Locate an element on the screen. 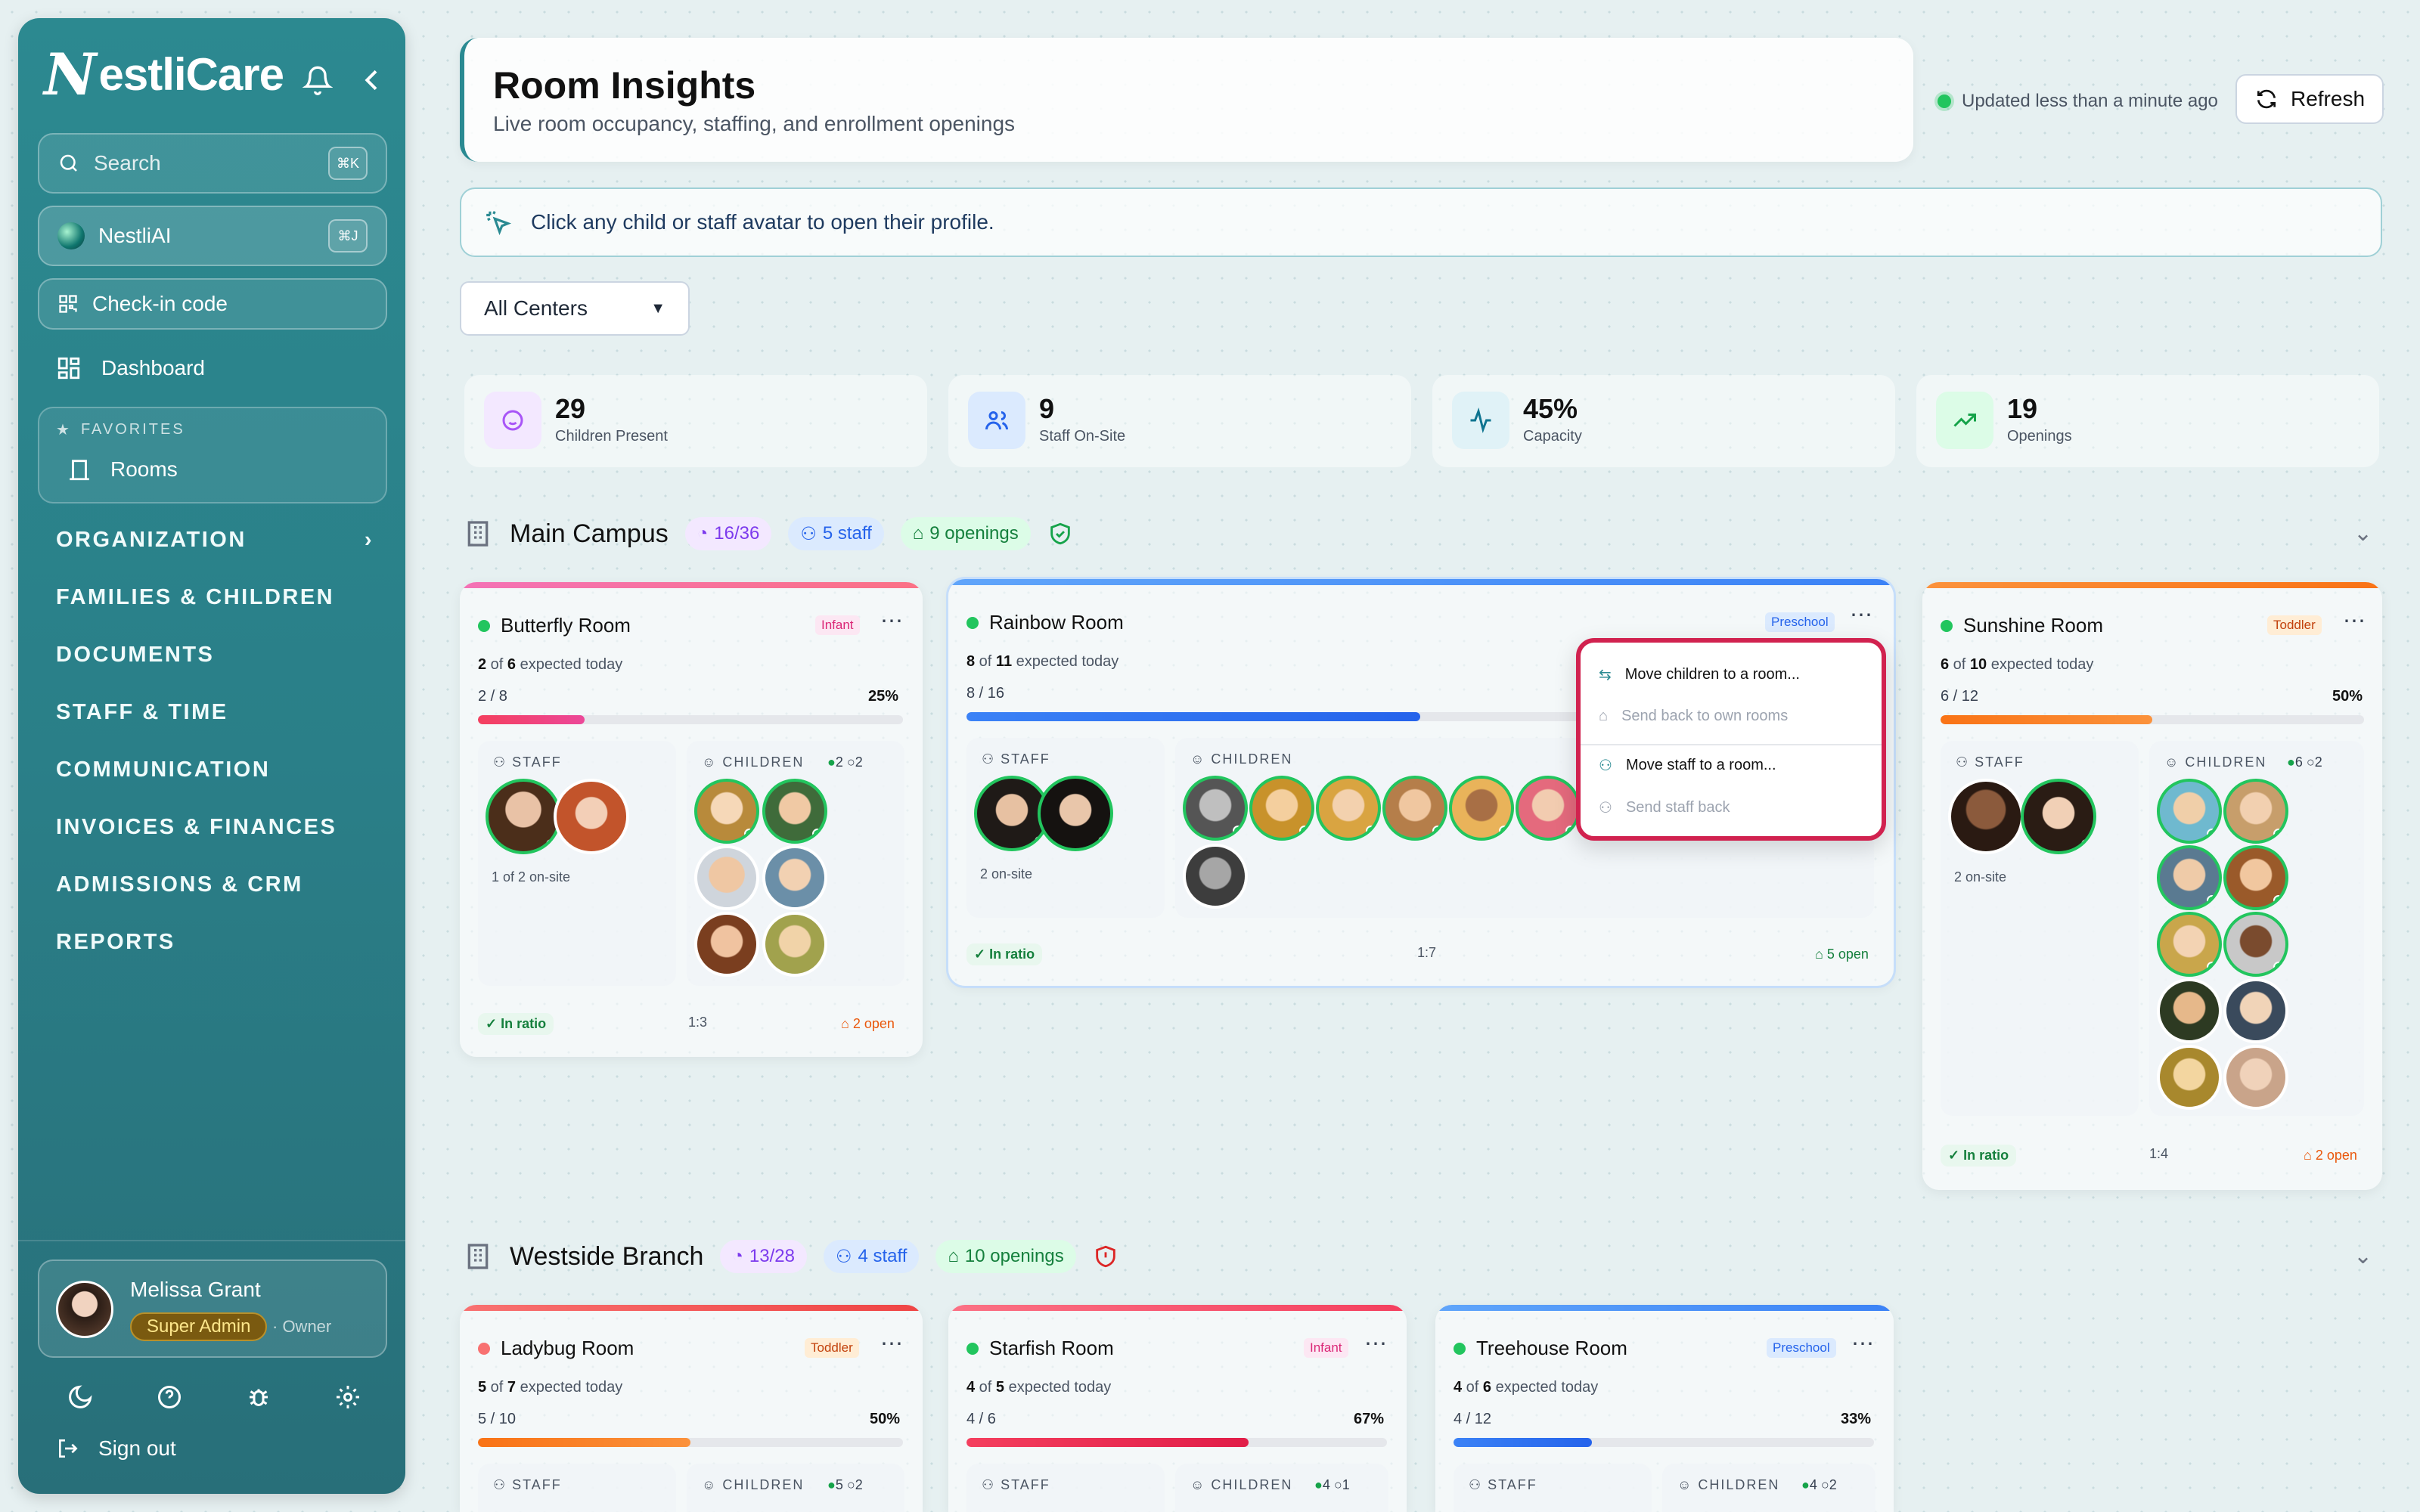 This screenshot has height=1512, width=2420. nav-admissions: ADMISSIONS & CRM is located at coordinates (179, 884).